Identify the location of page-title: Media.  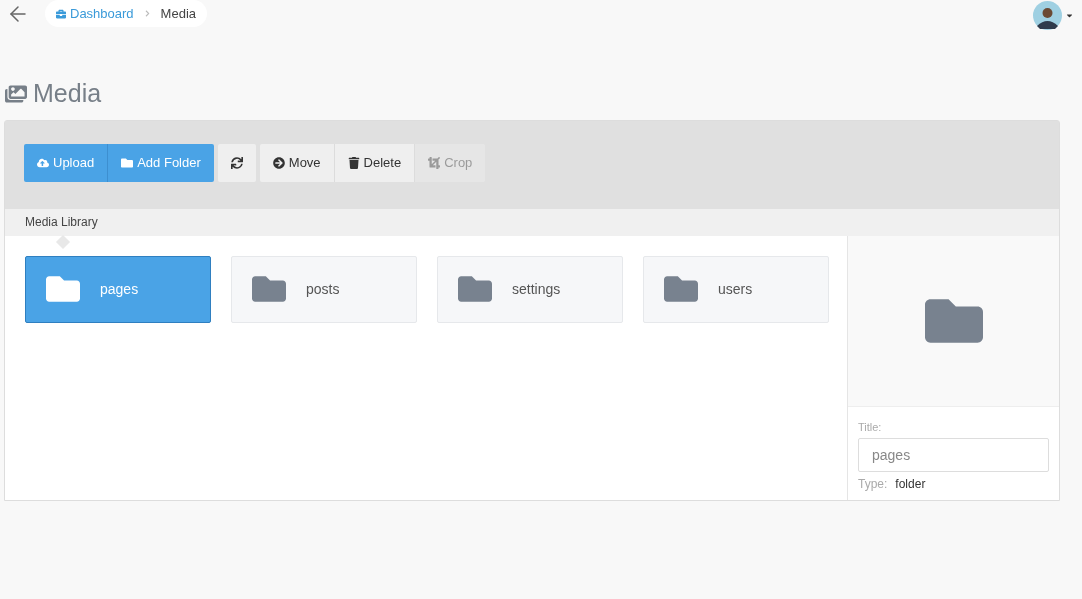
(67, 93).